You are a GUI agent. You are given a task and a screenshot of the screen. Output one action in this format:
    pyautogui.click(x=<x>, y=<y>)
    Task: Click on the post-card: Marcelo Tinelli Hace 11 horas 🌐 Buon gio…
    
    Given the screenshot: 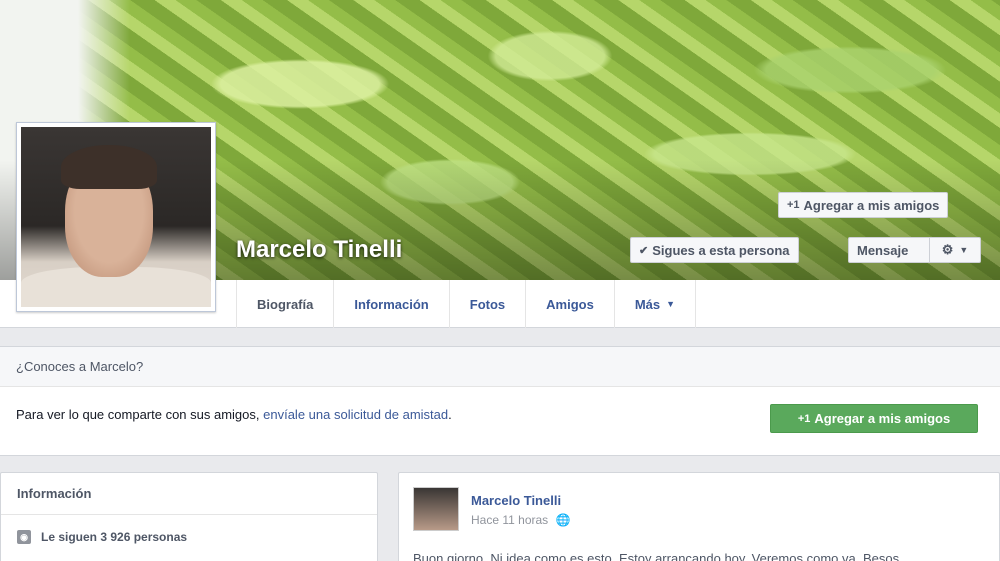 What is the action you would take?
    pyautogui.click(x=699, y=516)
    